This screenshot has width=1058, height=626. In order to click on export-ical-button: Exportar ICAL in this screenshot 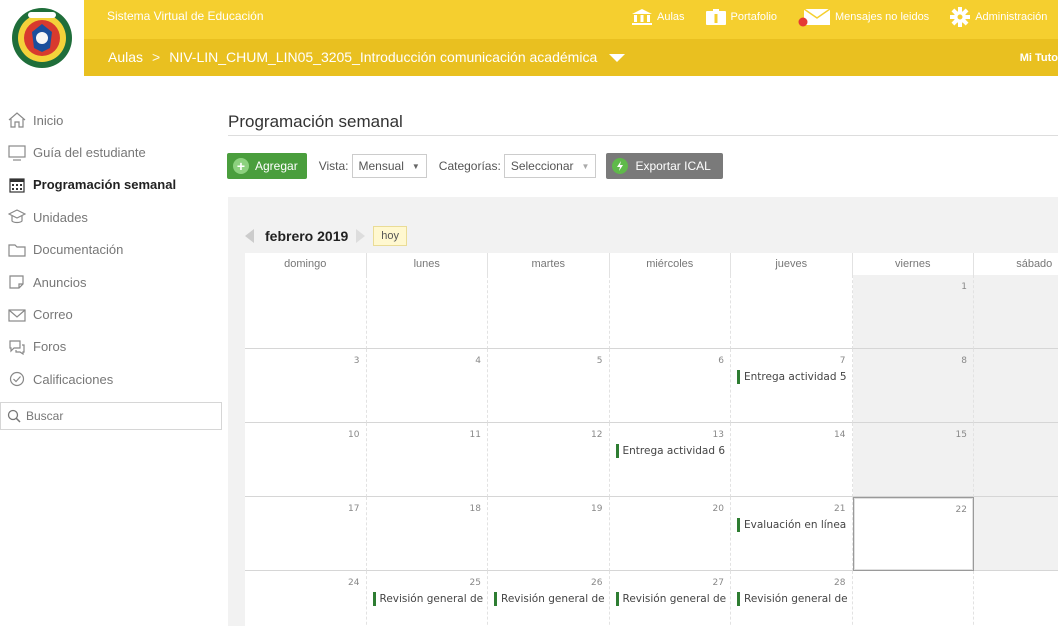, I will do `click(664, 166)`.